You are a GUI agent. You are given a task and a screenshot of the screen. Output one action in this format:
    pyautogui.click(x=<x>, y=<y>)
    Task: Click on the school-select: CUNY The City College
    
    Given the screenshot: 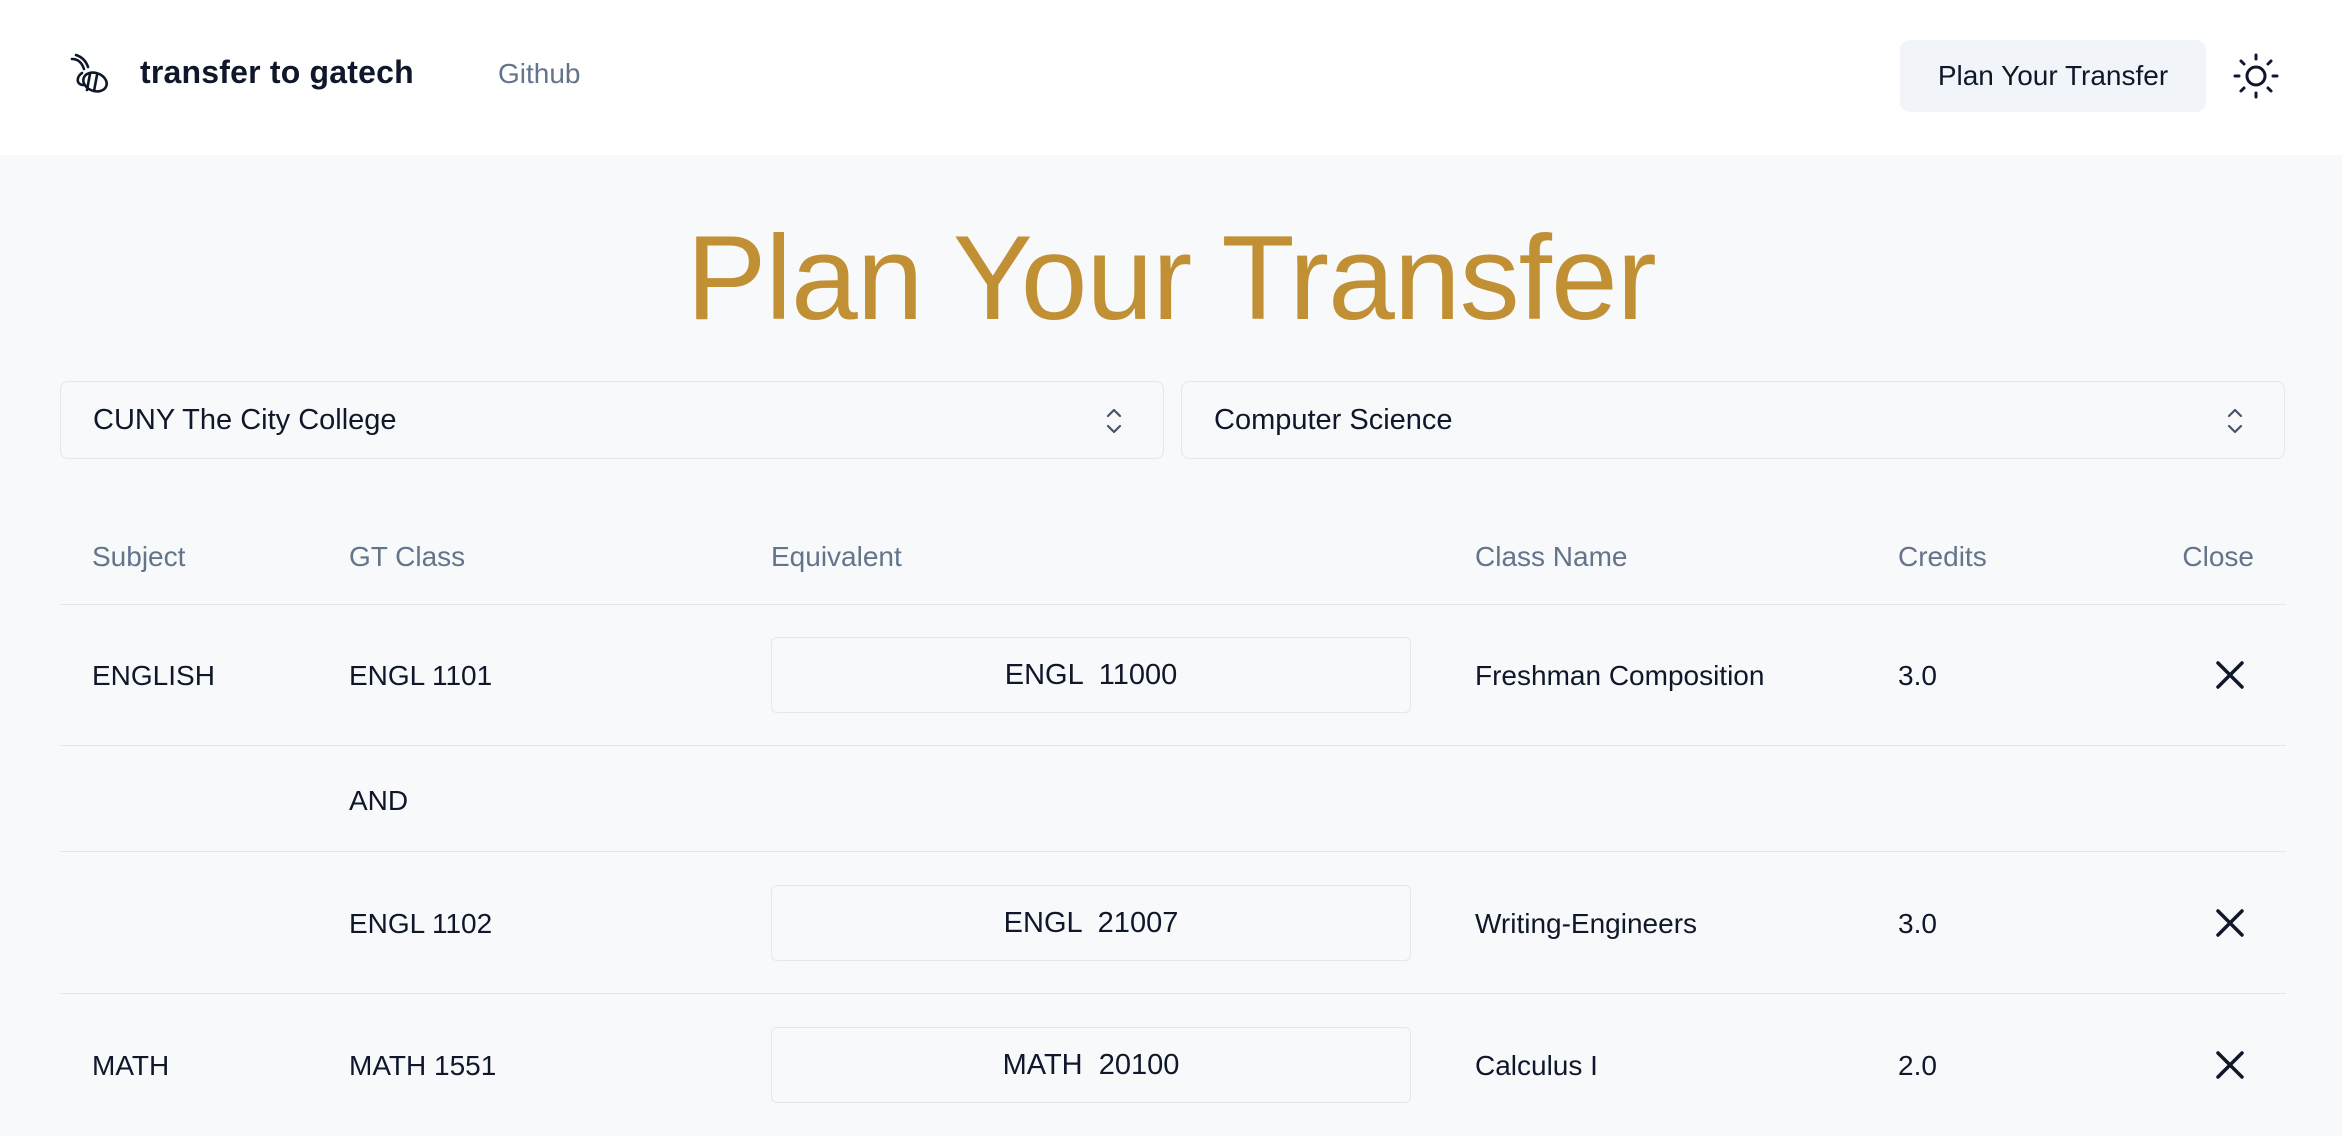 What is the action you would take?
    pyautogui.click(x=612, y=420)
    